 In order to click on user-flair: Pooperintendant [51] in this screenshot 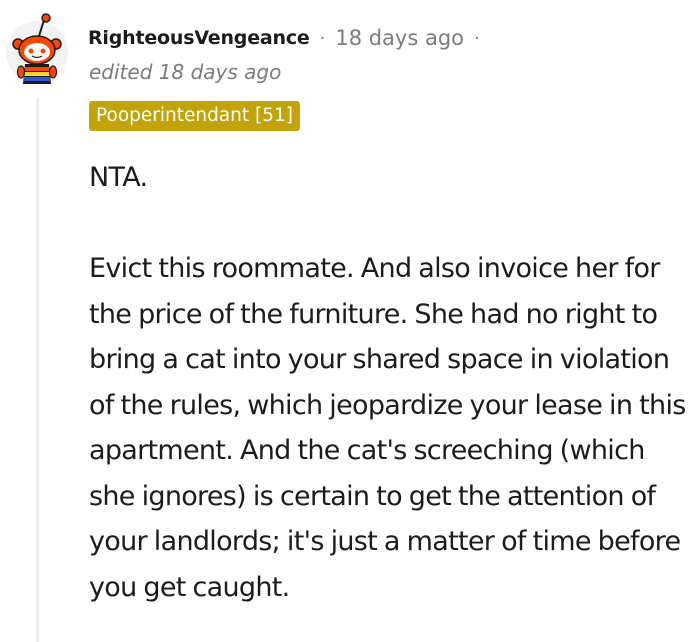, I will do `click(195, 116)`.